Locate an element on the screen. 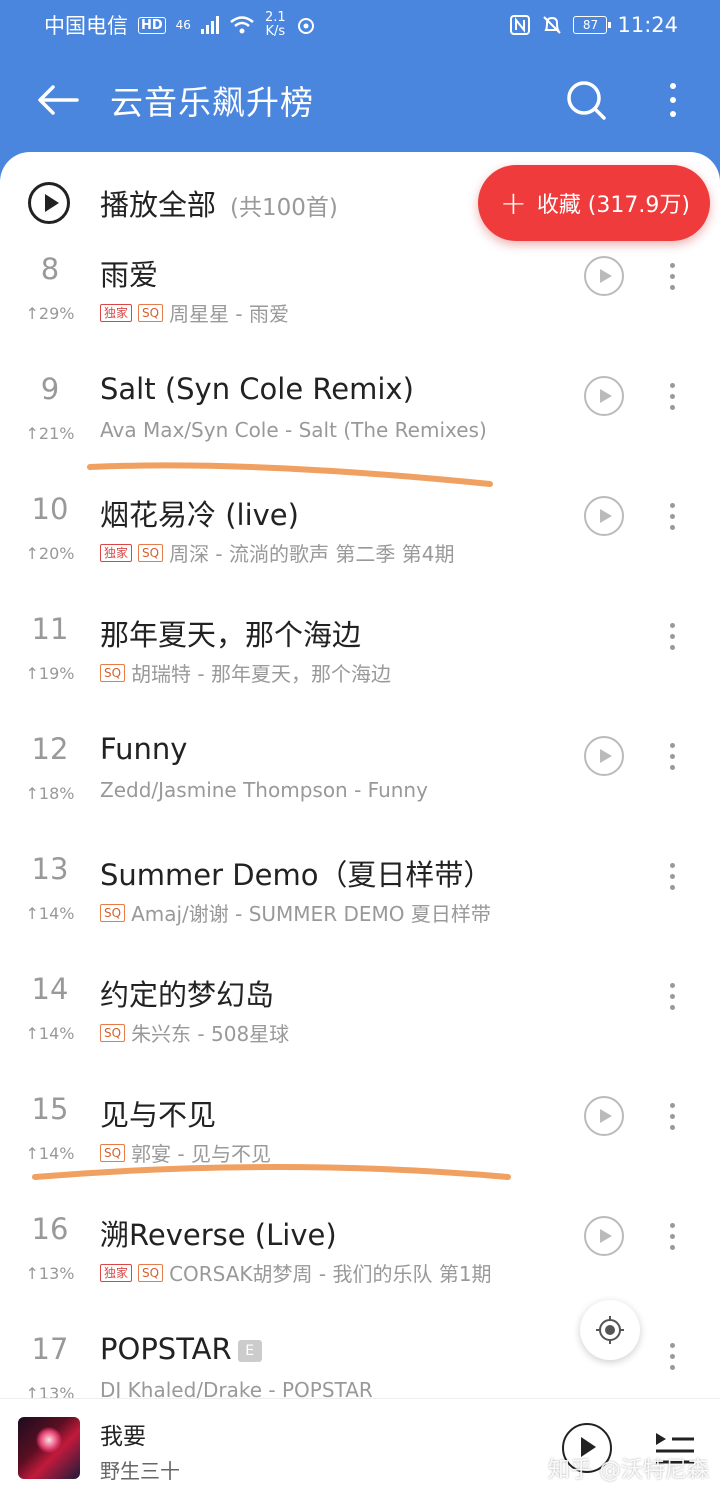 The image size is (720, 1496). speed-value: 2.1 is located at coordinates (275, 17).